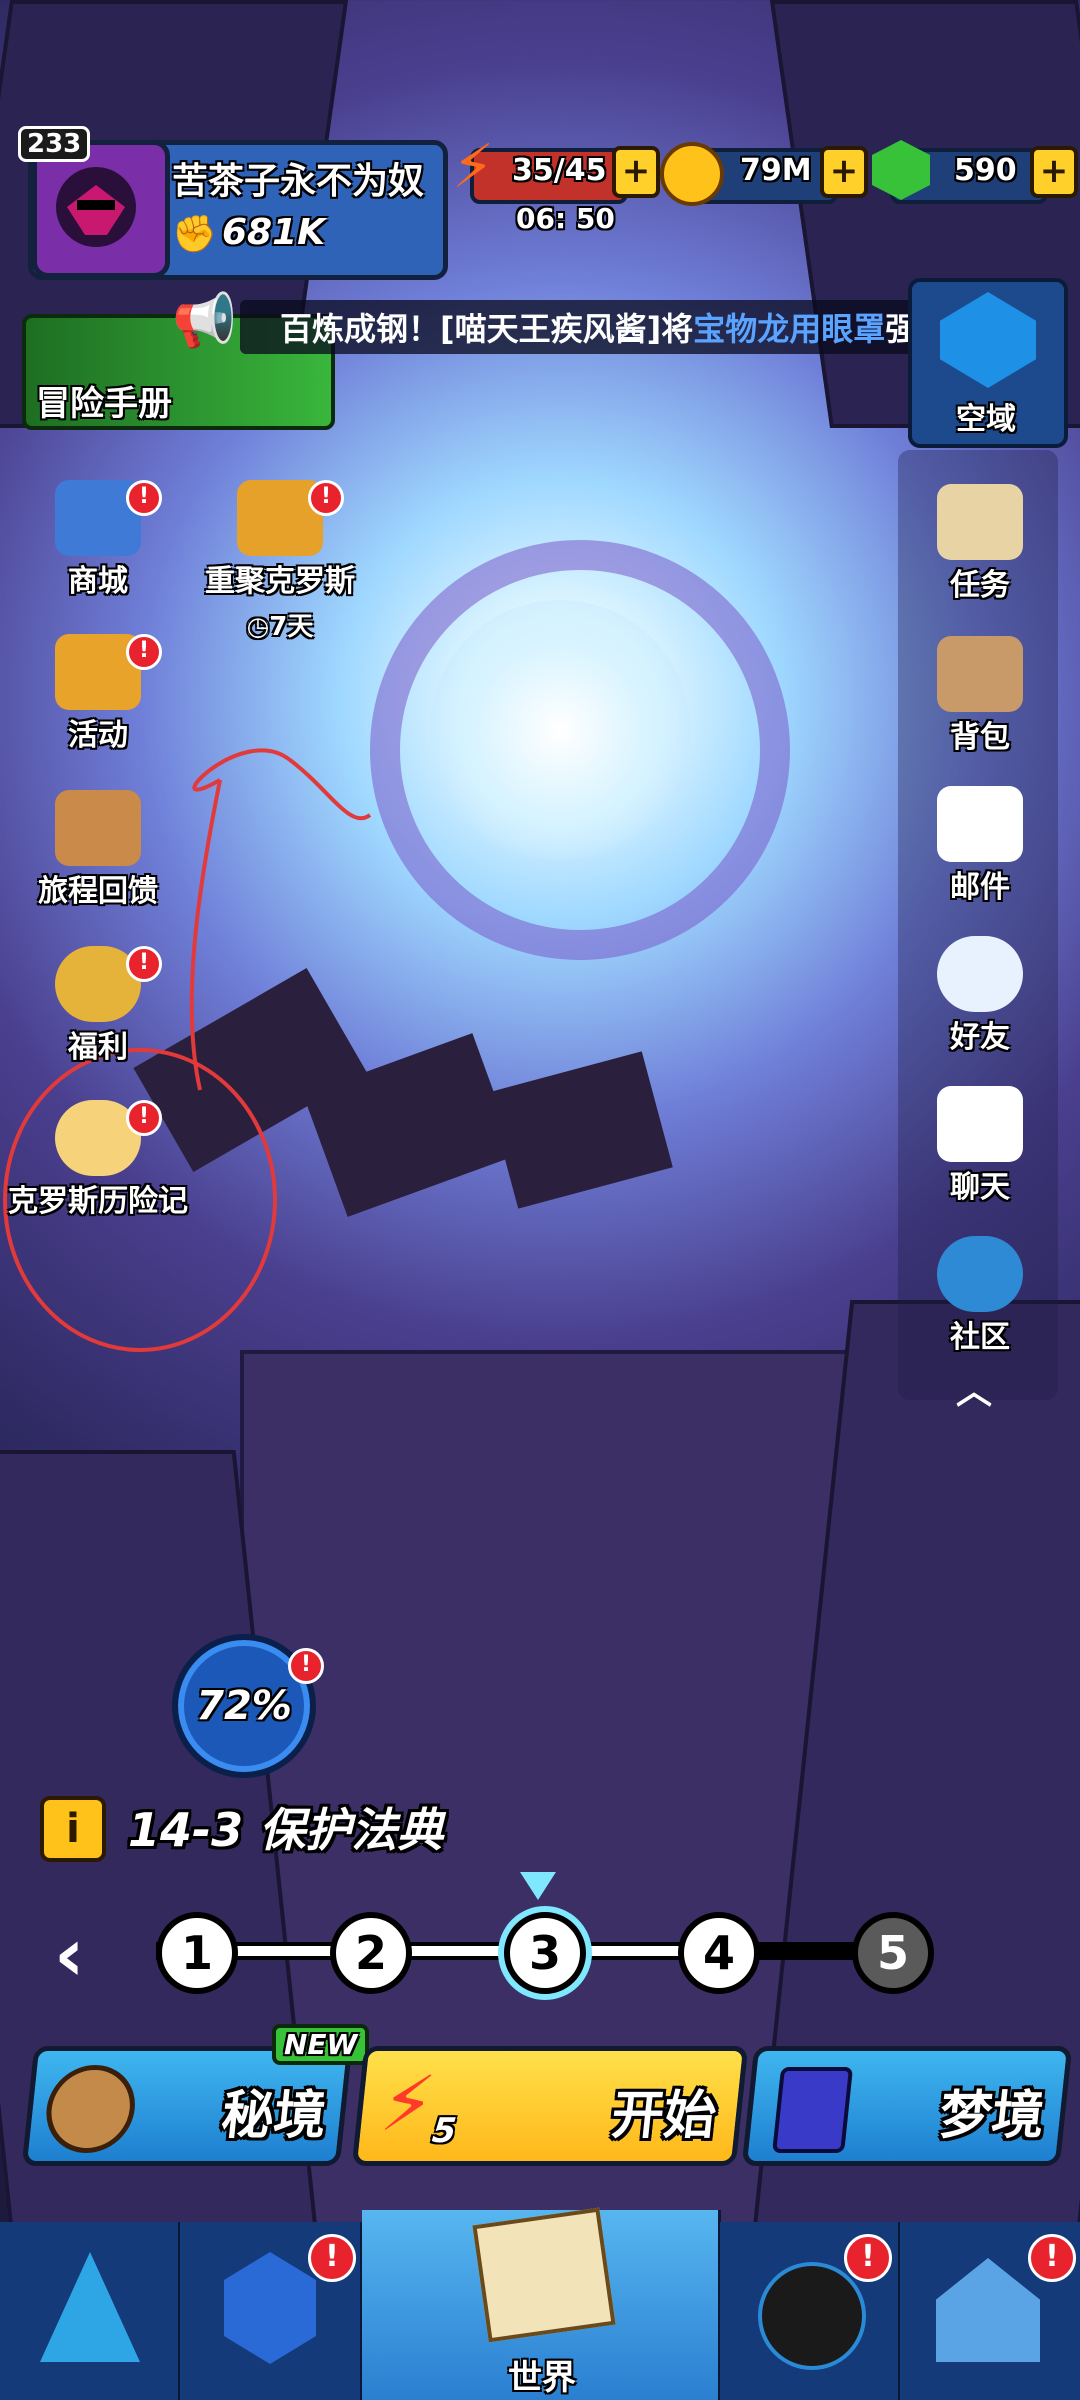 The image size is (1080, 2400). Describe the element at coordinates (98, 1201) in the screenshot. I see `kros-adventure-label: 克罗斯历险记` at that location.